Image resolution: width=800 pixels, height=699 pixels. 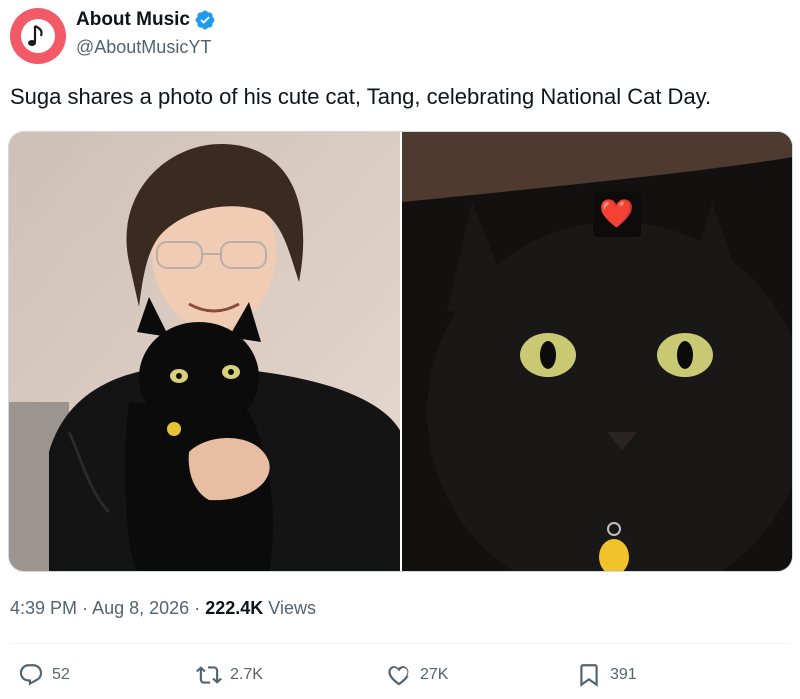 I want to click on tweet-meta: 4:39 PM · Aug 8, 2026 · 222.4K Views, so click(x=163, y=608).